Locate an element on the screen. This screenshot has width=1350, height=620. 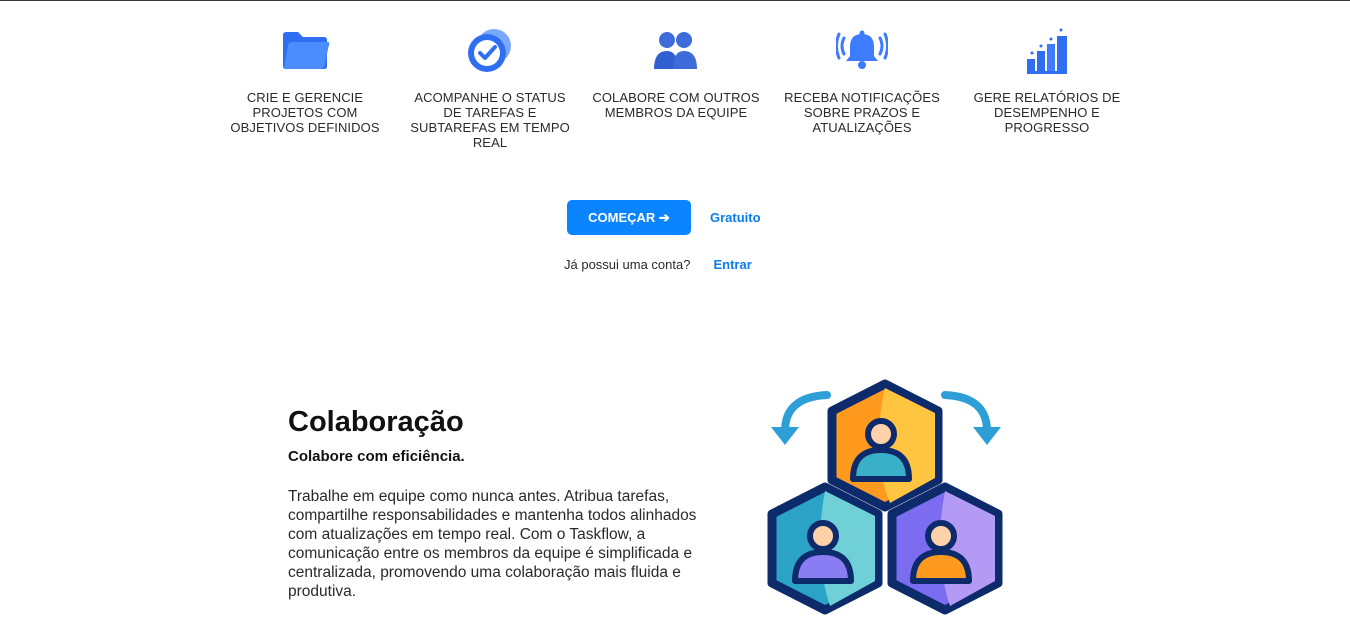
right-arrow-icon is located at coordinates (971, 418).